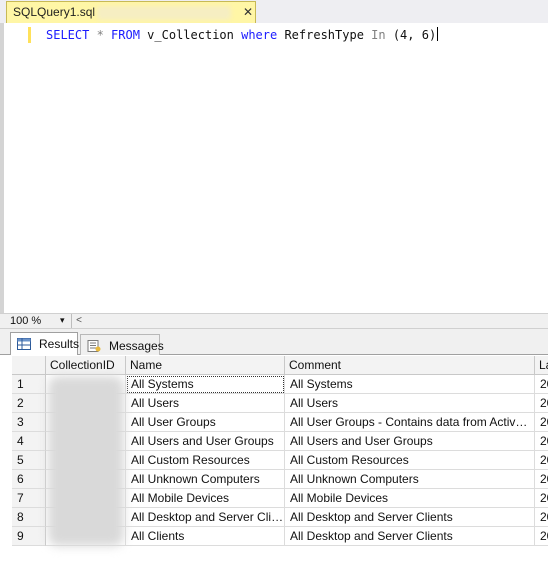 This screenshot has height=575, width=548. Describe the element at coordinates (411, 35) in the screenshot. I see `in-values: (4, 6)` at that location.